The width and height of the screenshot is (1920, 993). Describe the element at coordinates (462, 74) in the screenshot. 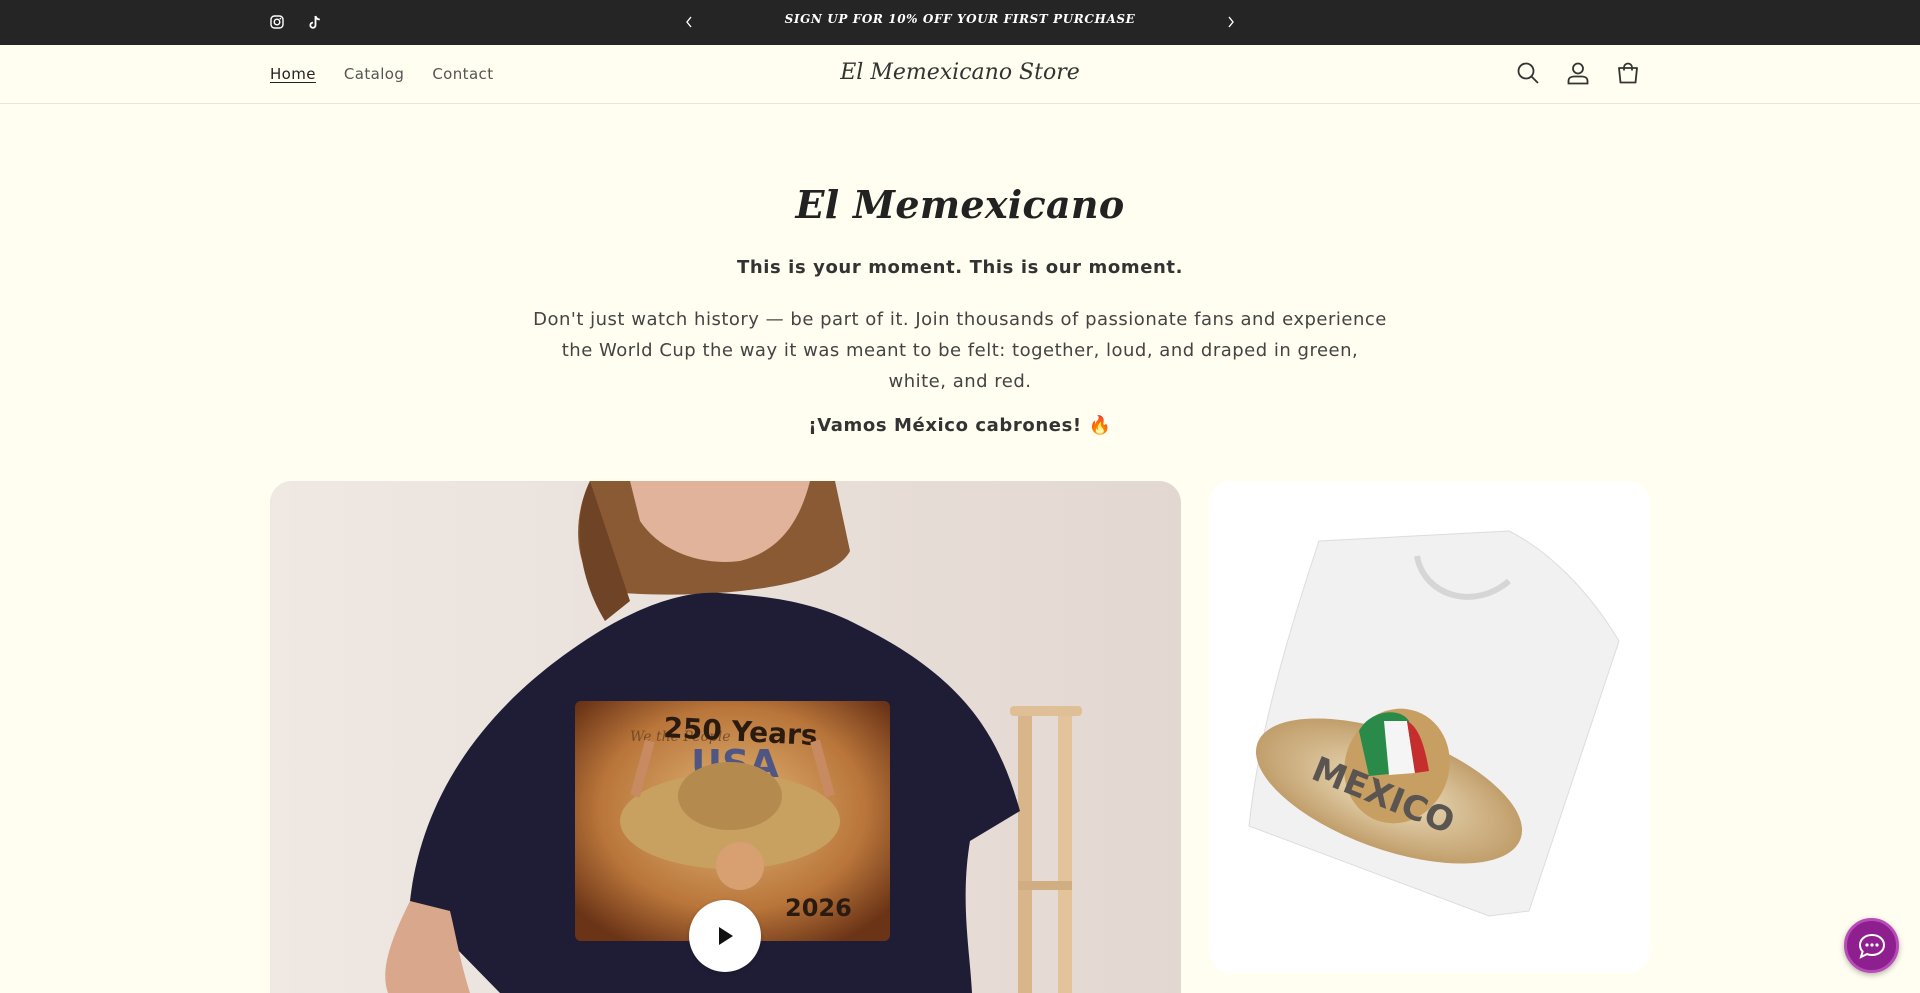

I see `nav-contact: Contact` at that location.